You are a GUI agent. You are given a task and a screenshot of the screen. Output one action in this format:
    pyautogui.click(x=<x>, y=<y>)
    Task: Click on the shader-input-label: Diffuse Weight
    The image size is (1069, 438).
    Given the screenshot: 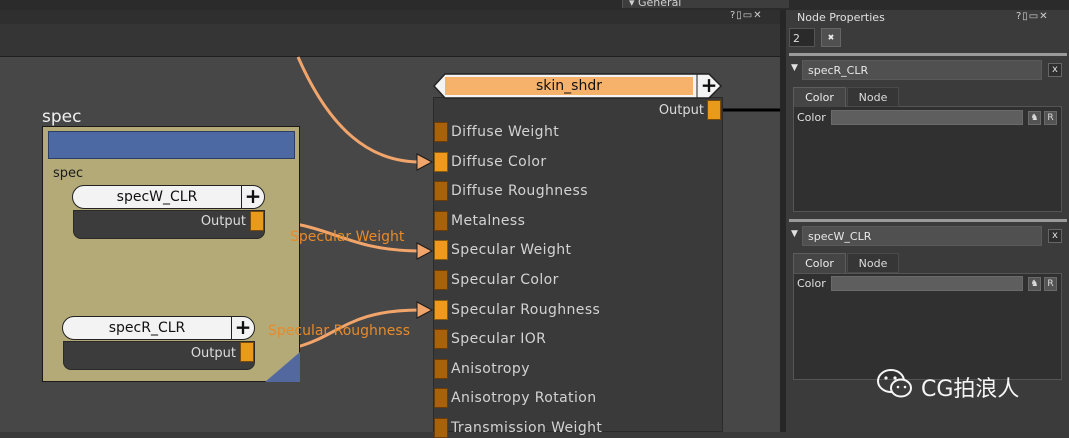 What is the action you would take?
    pyautogui.click(x=505, y=132)
    